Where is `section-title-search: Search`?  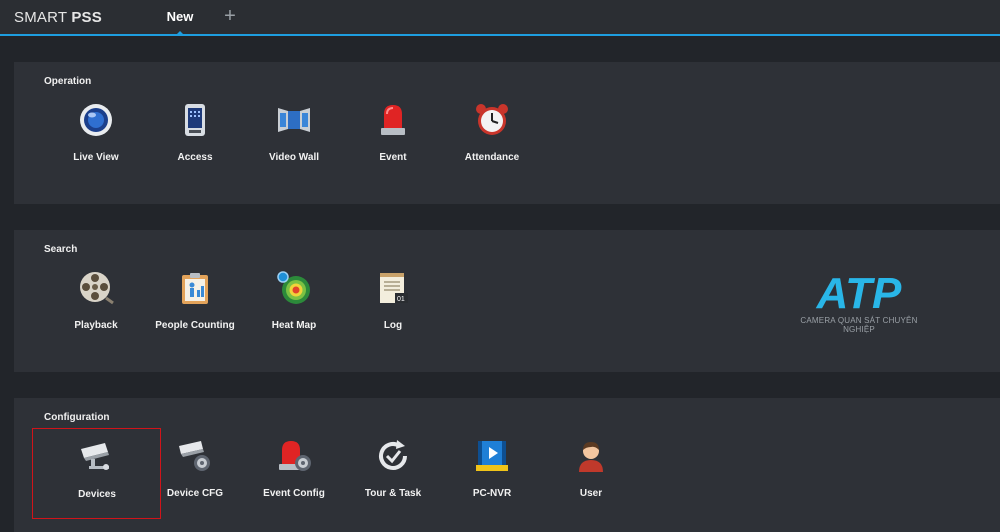 section-title-search: Search is located at coordinates (61, 249).